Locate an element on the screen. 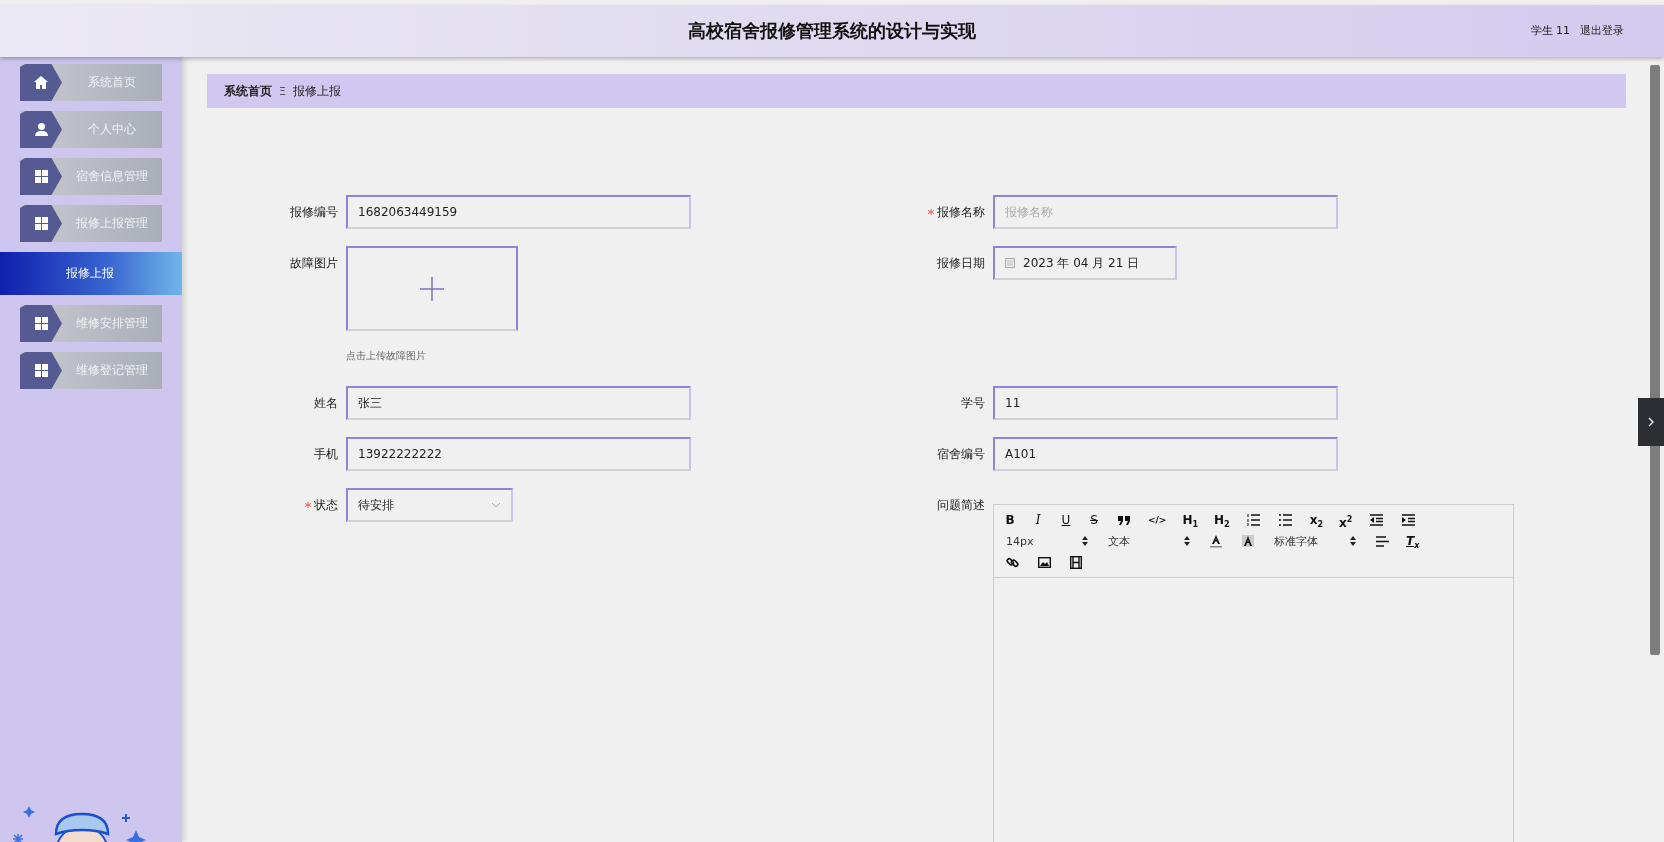 This screenshot has width=1664, height=842. plus-icon is located at coordinates (432, 288).